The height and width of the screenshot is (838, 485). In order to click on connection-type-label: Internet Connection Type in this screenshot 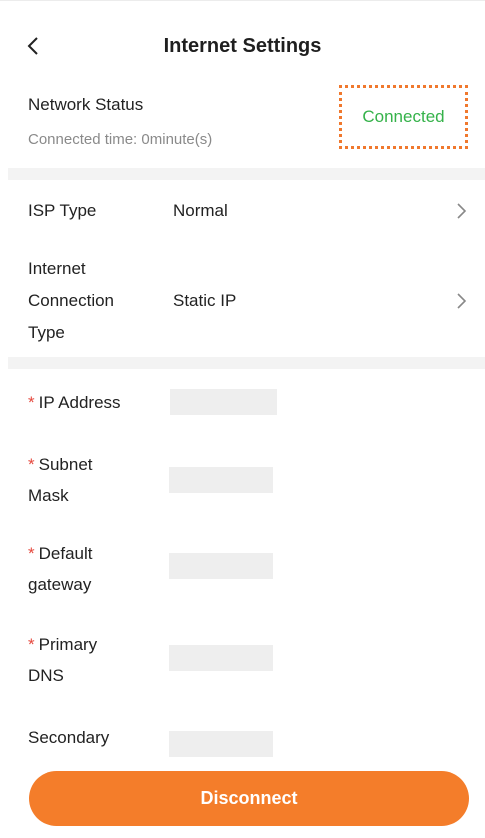, I will do `click(71, 300)`.